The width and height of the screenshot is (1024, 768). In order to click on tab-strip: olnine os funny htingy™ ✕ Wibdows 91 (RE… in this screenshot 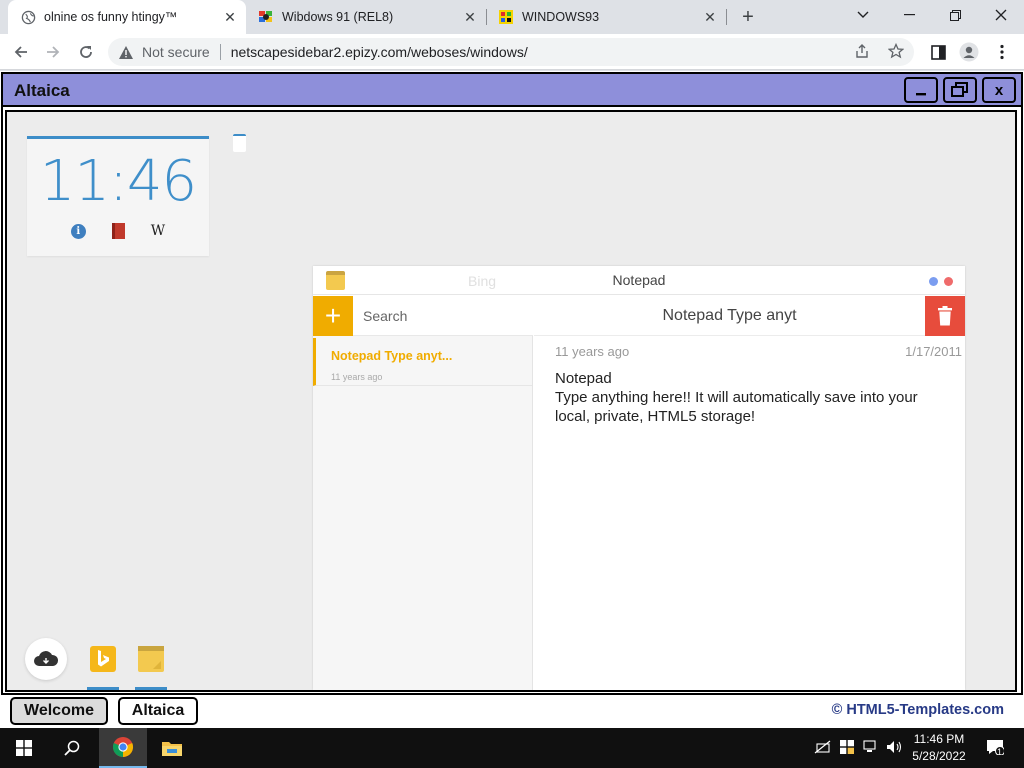, I will do `click(512, 17)`.